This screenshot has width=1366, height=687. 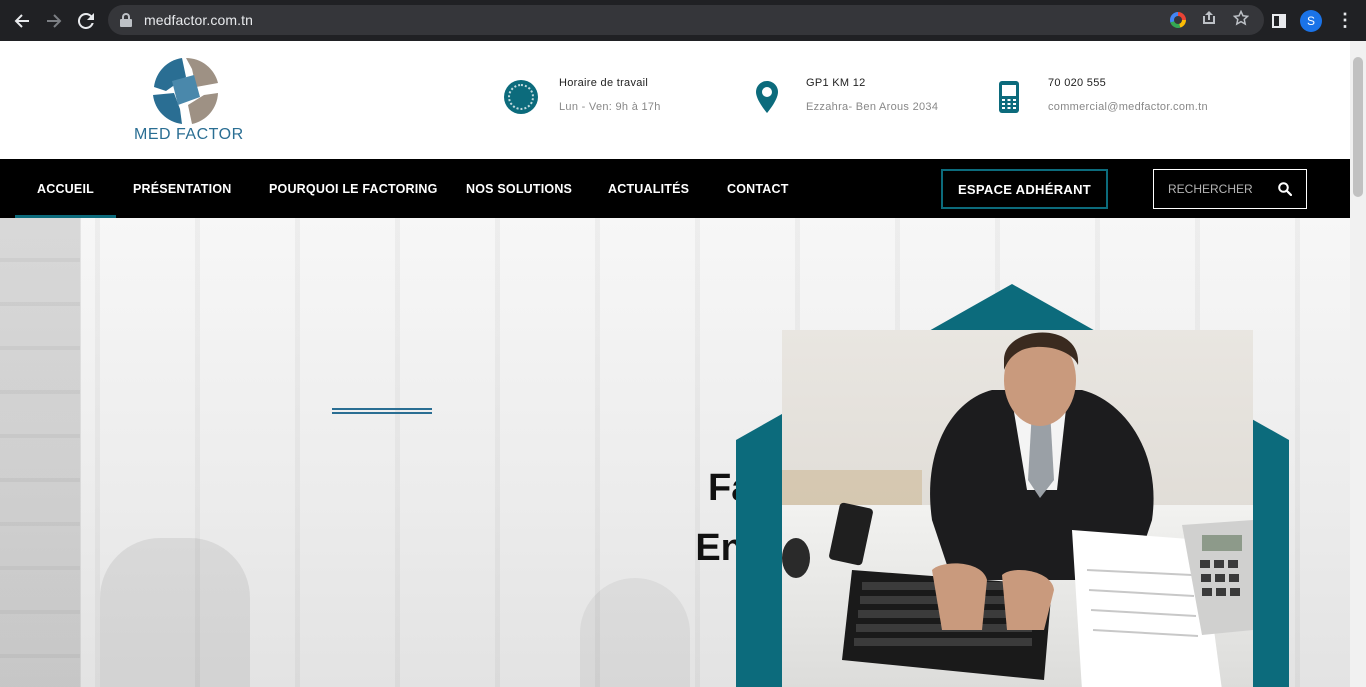 What do you see at coordinates (22, 21) in the screenshot?
I see `back-arrow-icon` at bounding box center [22, 21].